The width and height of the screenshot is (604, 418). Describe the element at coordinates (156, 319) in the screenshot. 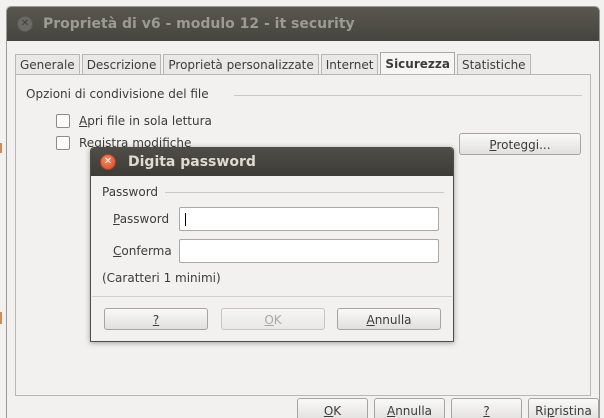

I see `dialog-help-button: ?` at that location.